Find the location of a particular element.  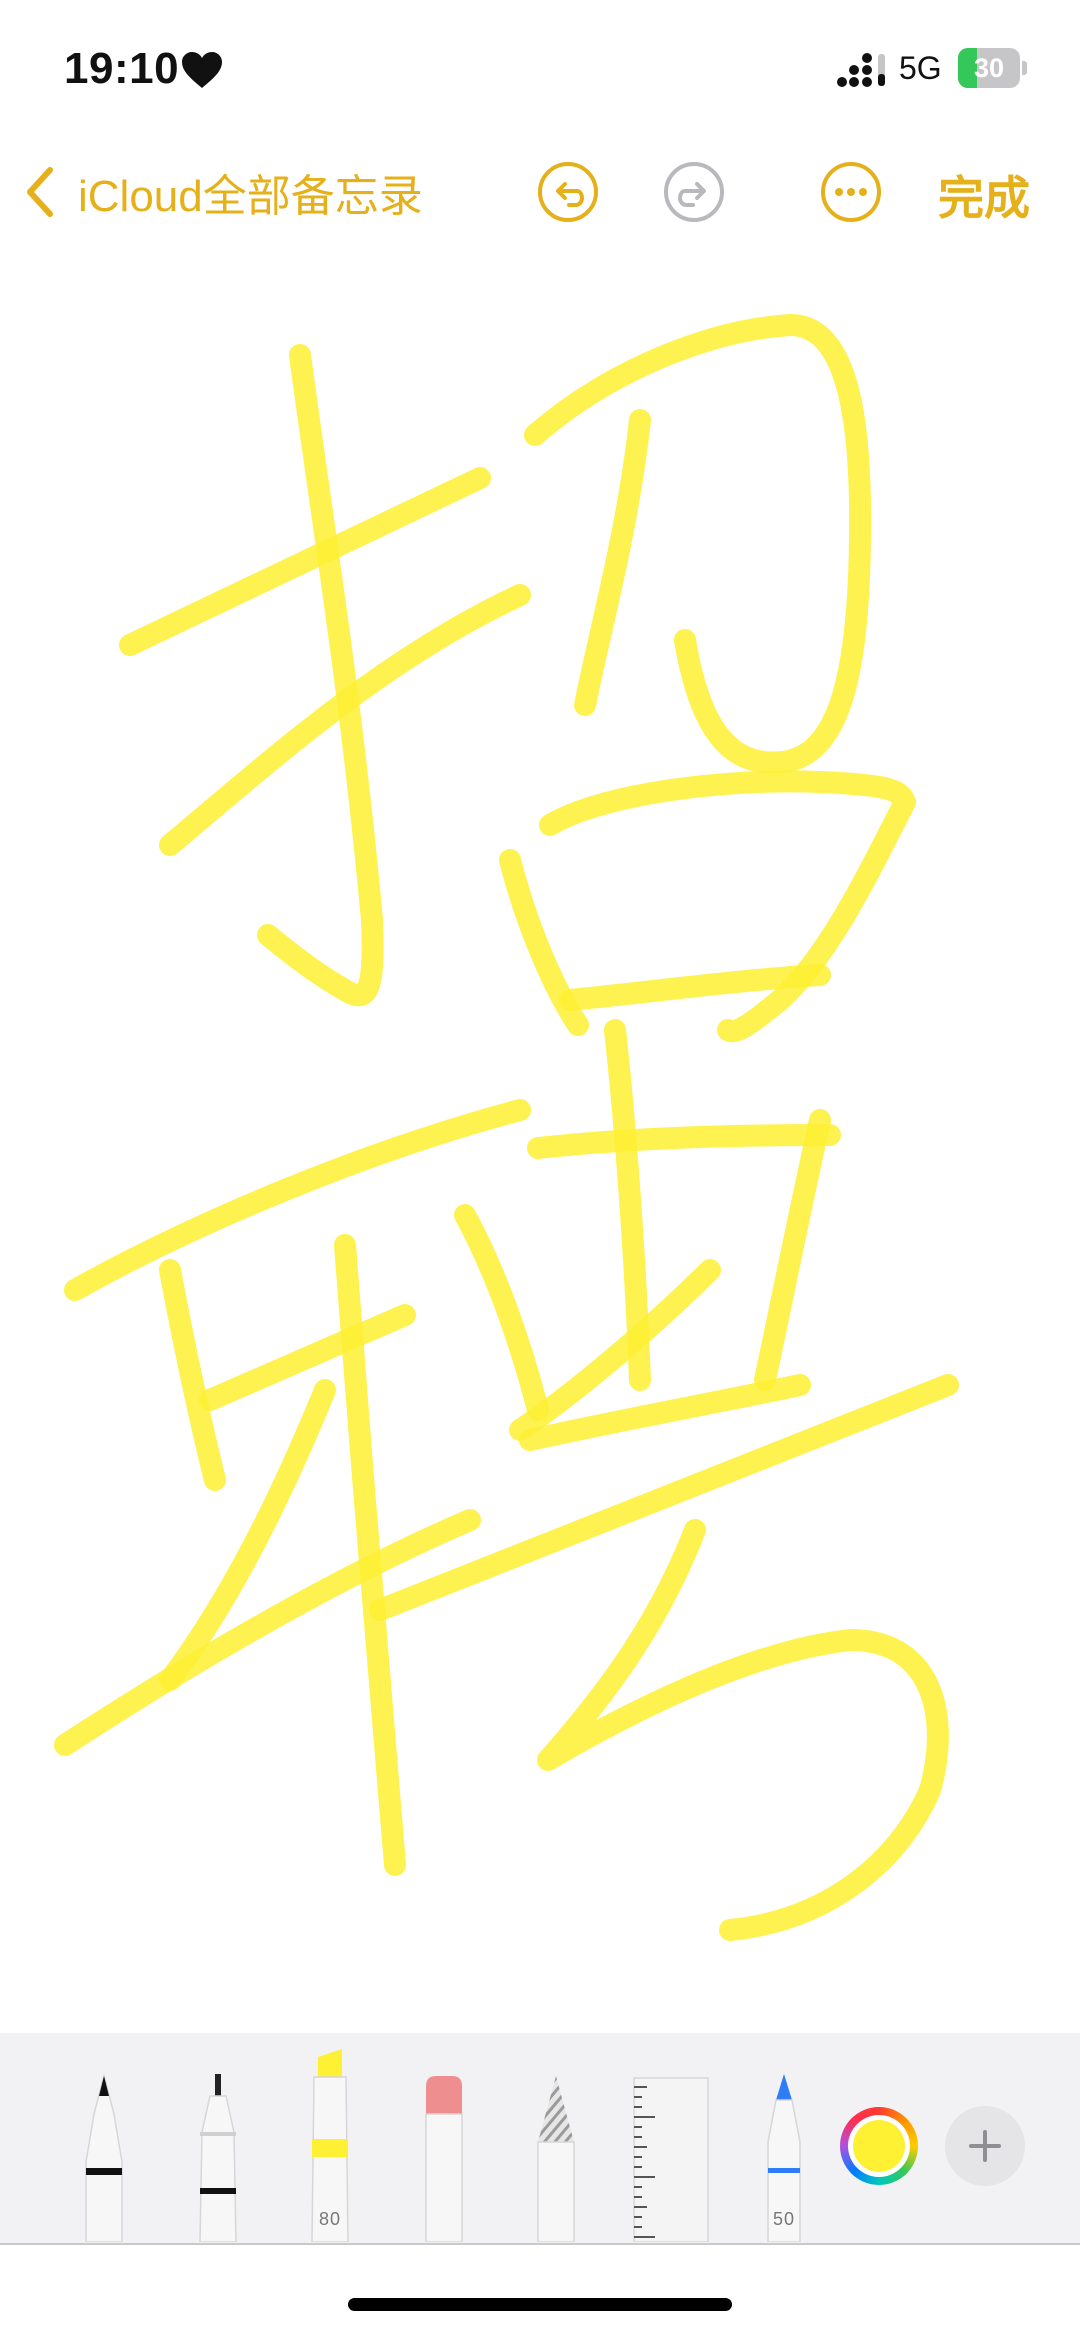

chevron-left-icon is located at coordinates (40, 192).